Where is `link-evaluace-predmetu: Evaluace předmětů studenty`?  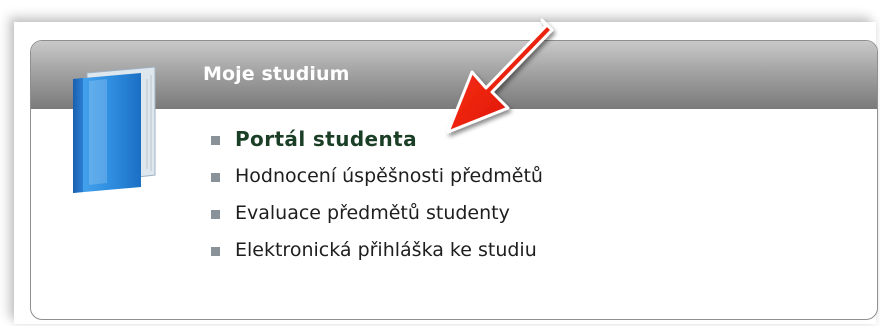
link-evaluace-predmetu: Evaluace předmětů studenty is located at coordinates (376, 213).